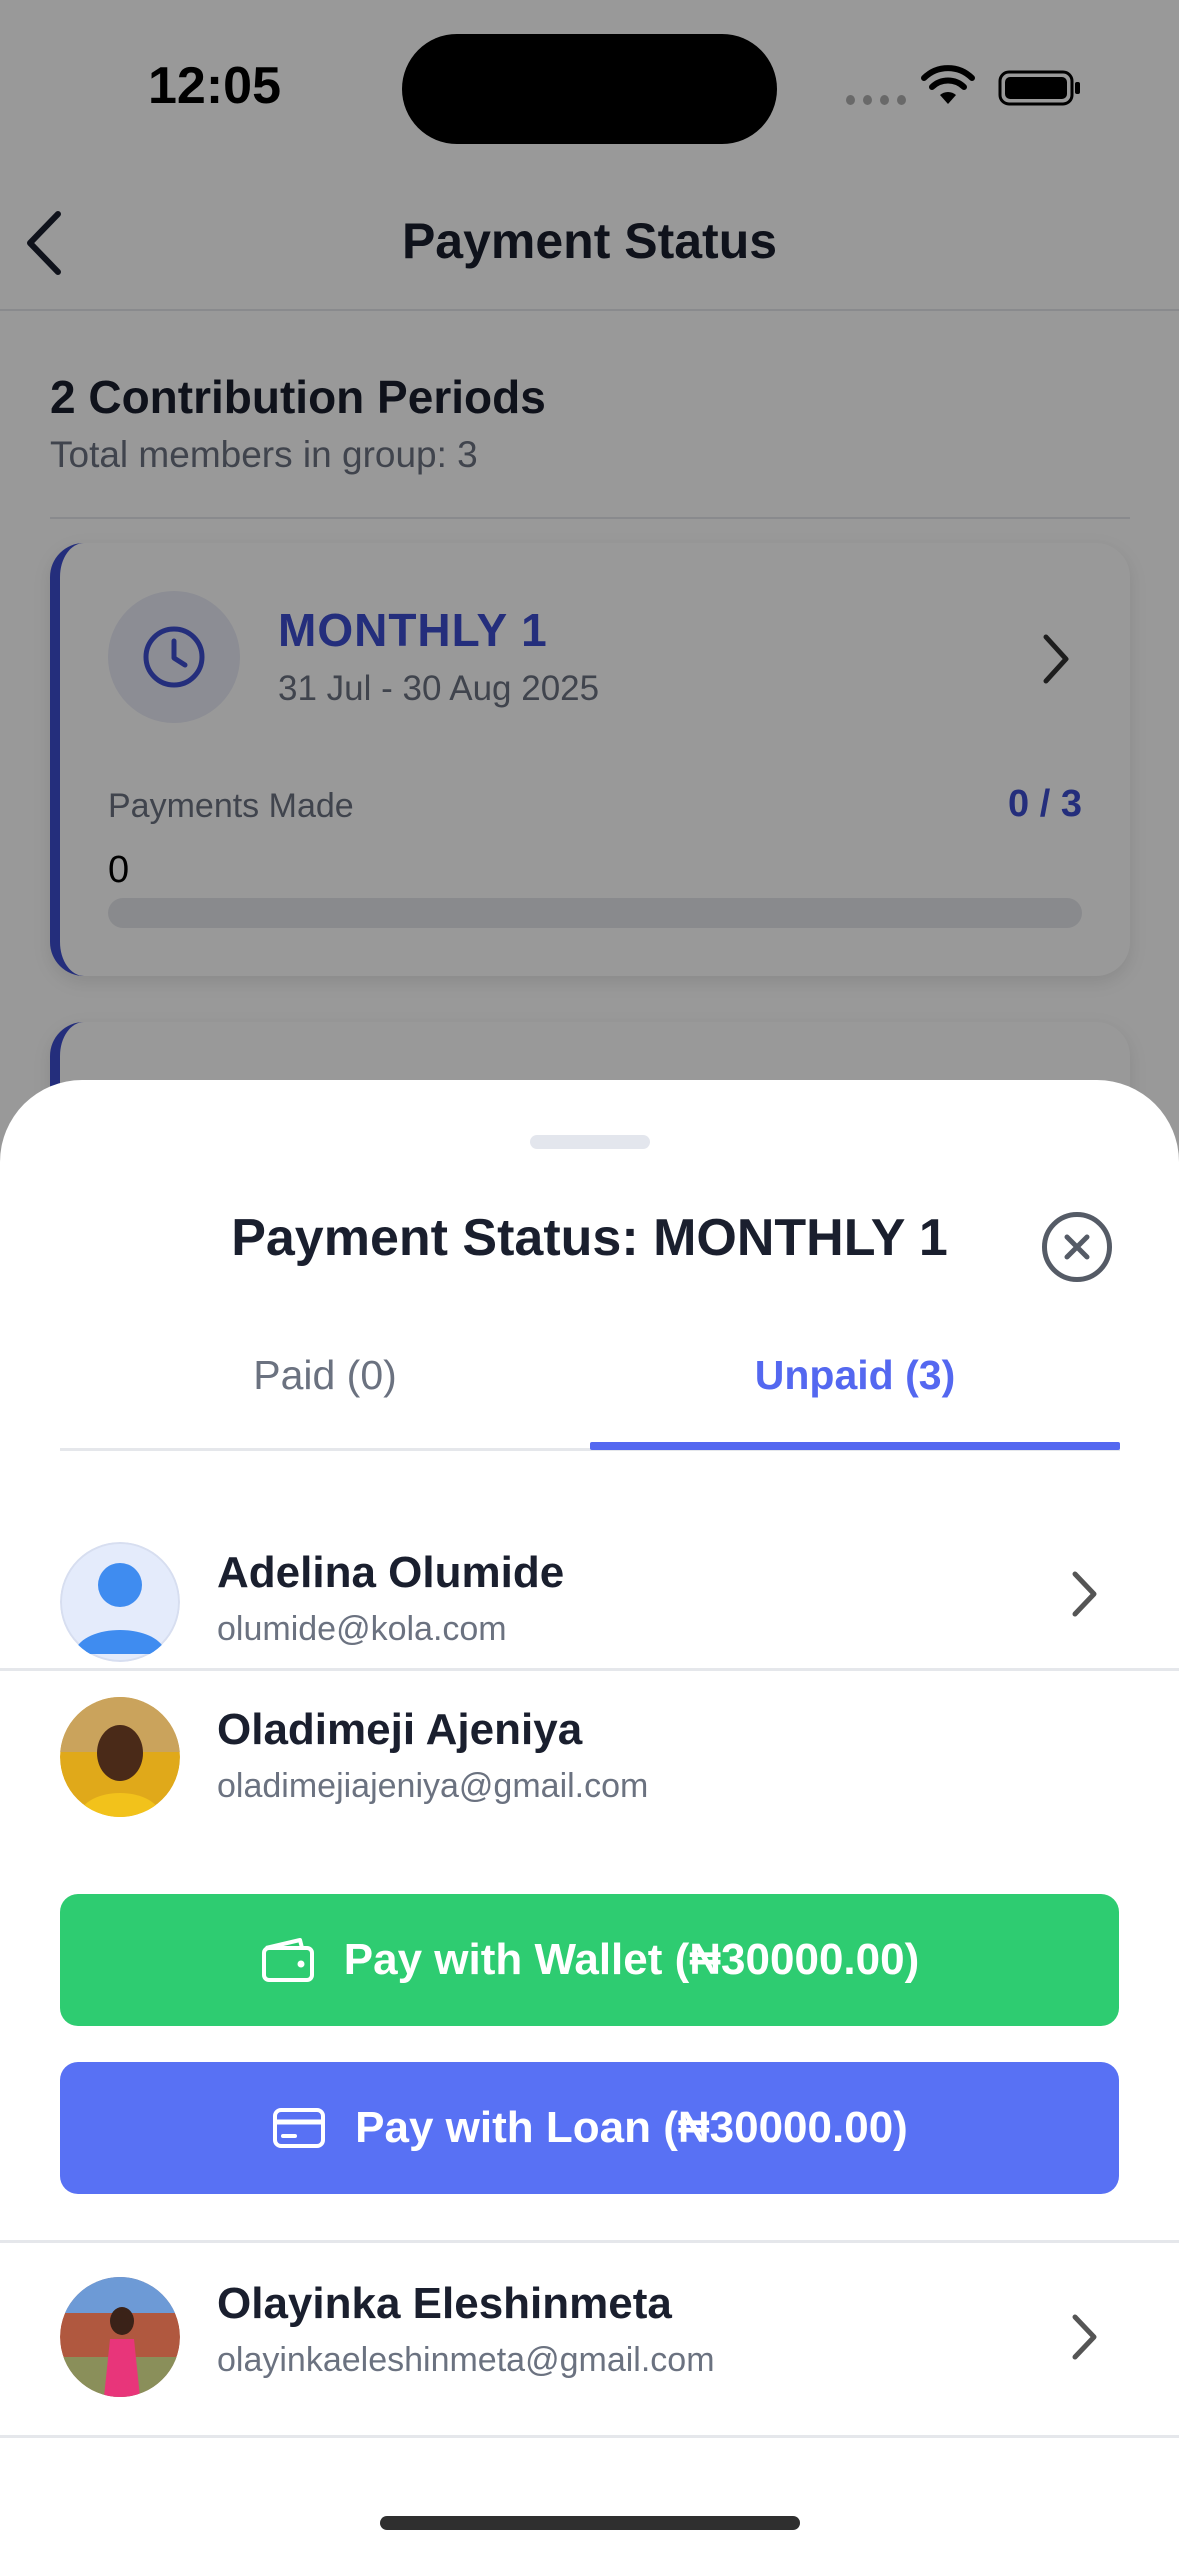  I want to click on sheet-grabber, so click(590, 1142).